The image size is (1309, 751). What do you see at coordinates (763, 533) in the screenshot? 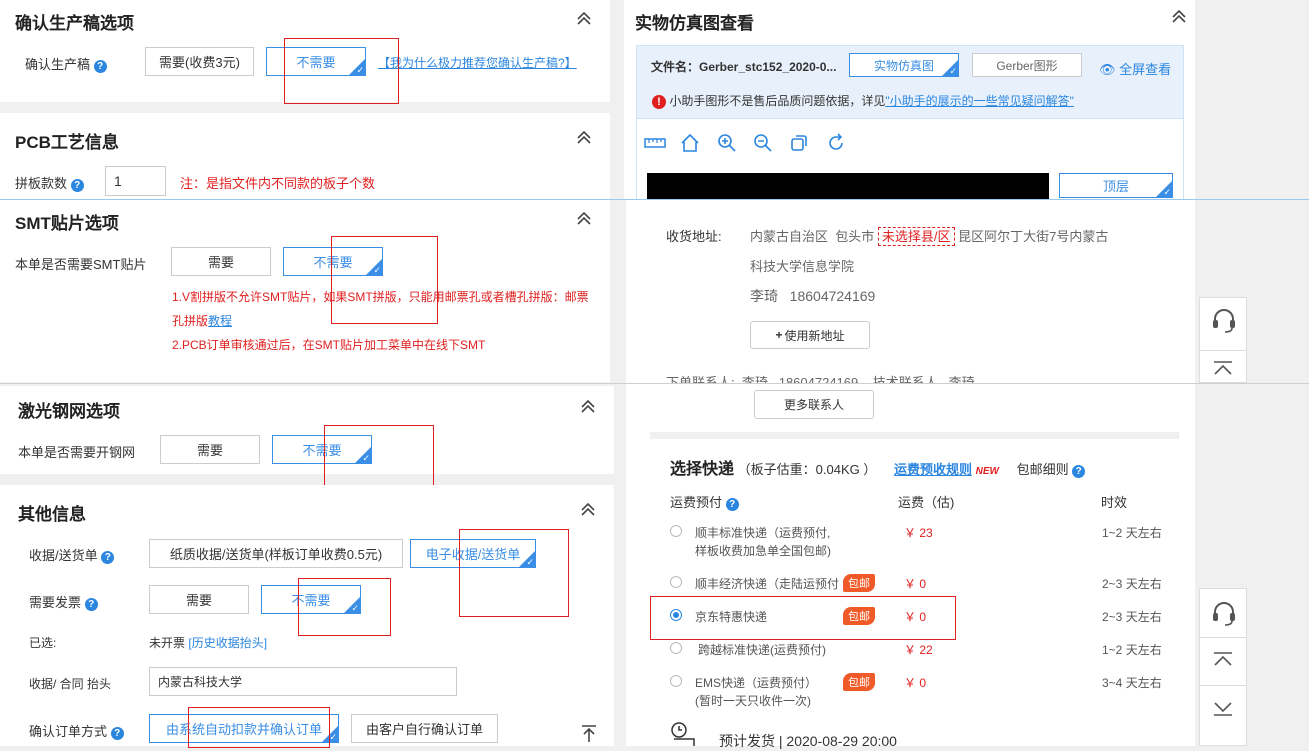
I see `shipping-name: 顺丰标准快递（运费预付,` at bounding box center [763, 533].